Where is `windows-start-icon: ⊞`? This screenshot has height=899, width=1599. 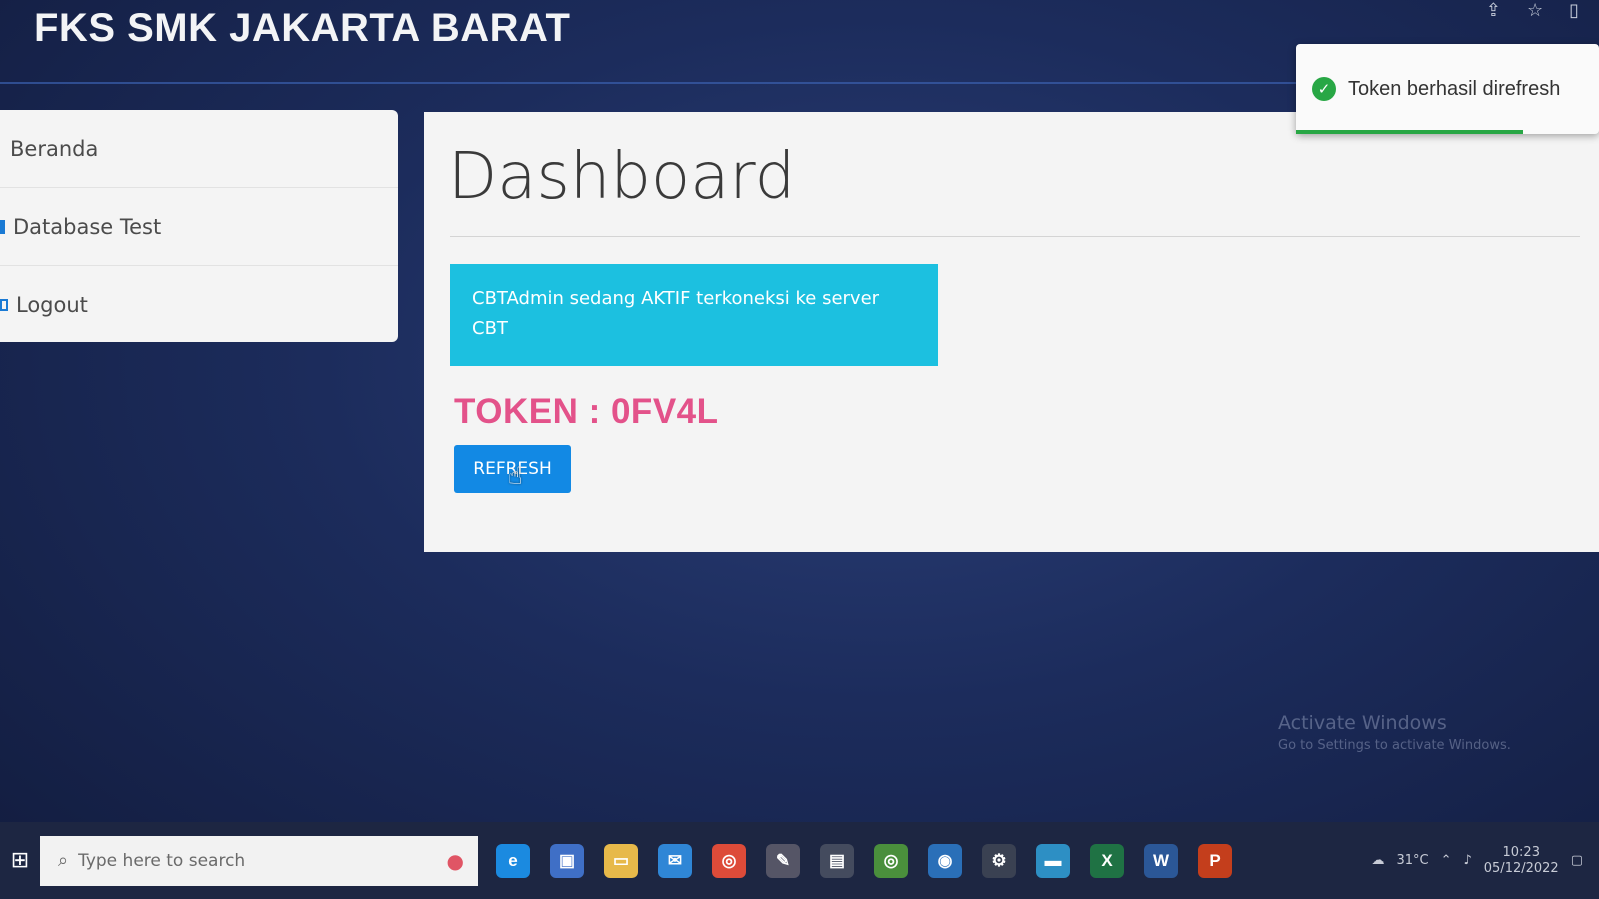
windows-start-icon: ⊞ is located at coordinates (20, 861).